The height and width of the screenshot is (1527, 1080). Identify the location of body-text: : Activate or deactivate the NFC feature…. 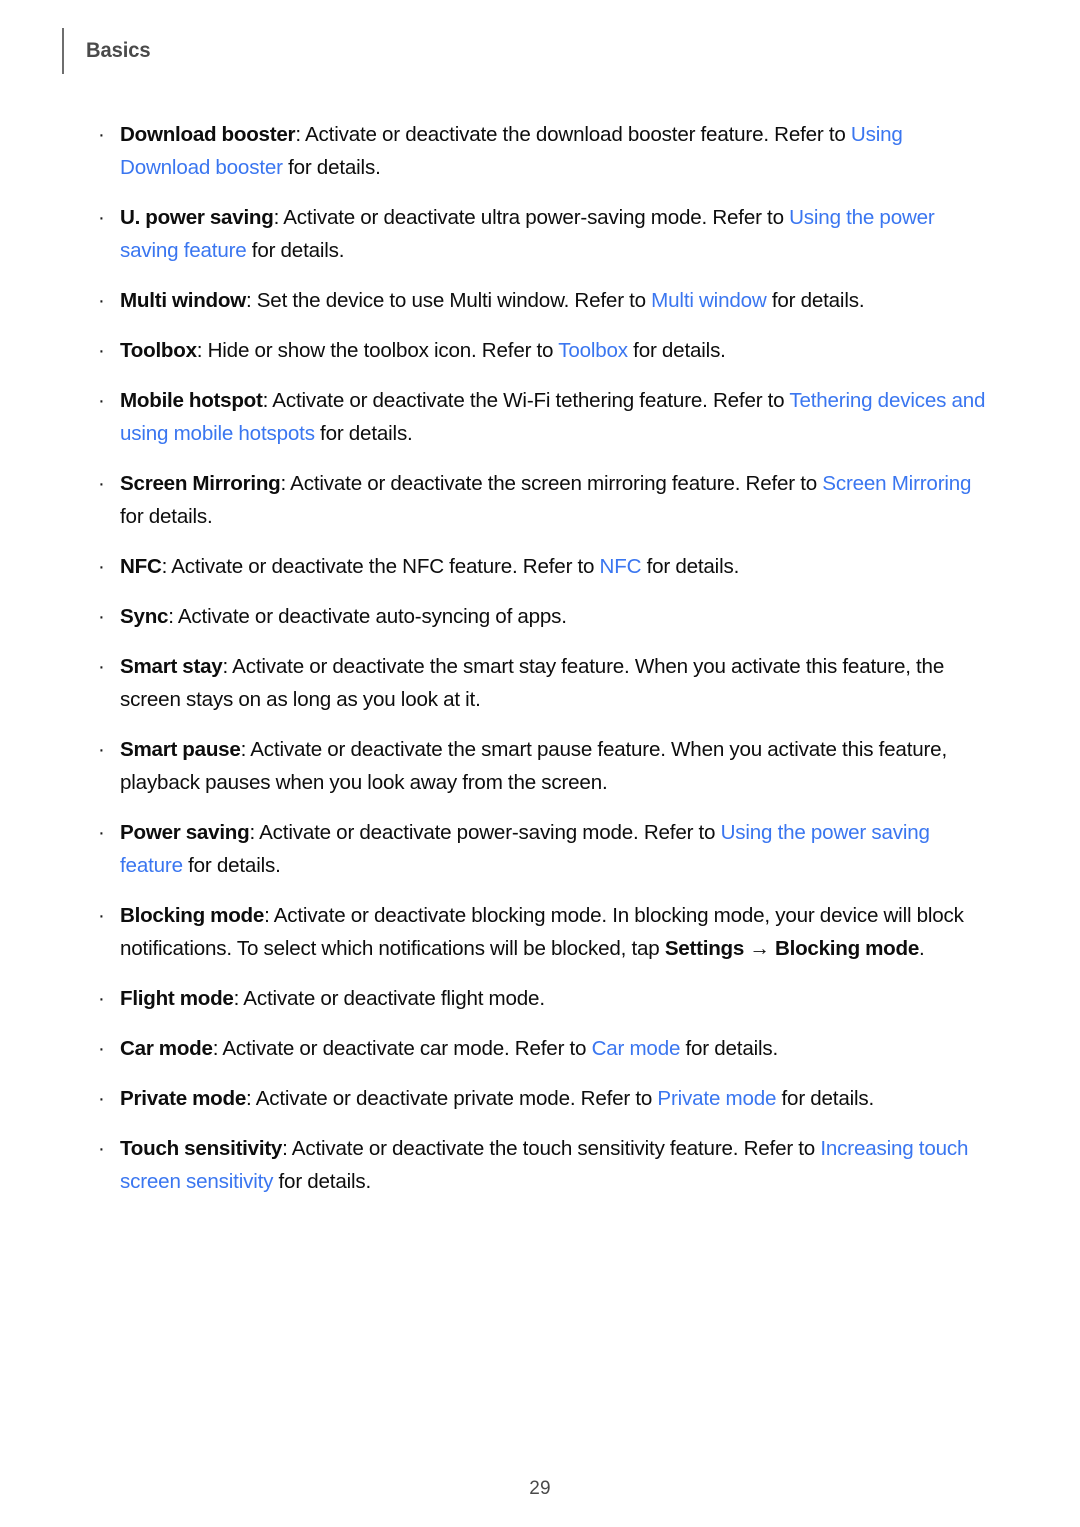
(380, 566).